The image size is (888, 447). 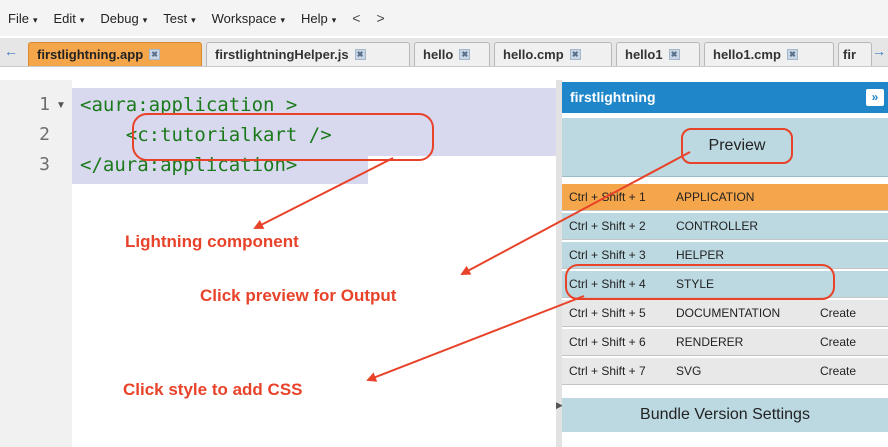 I want to click on code-line-3: </aura:application>, so click(x=189, y=165).